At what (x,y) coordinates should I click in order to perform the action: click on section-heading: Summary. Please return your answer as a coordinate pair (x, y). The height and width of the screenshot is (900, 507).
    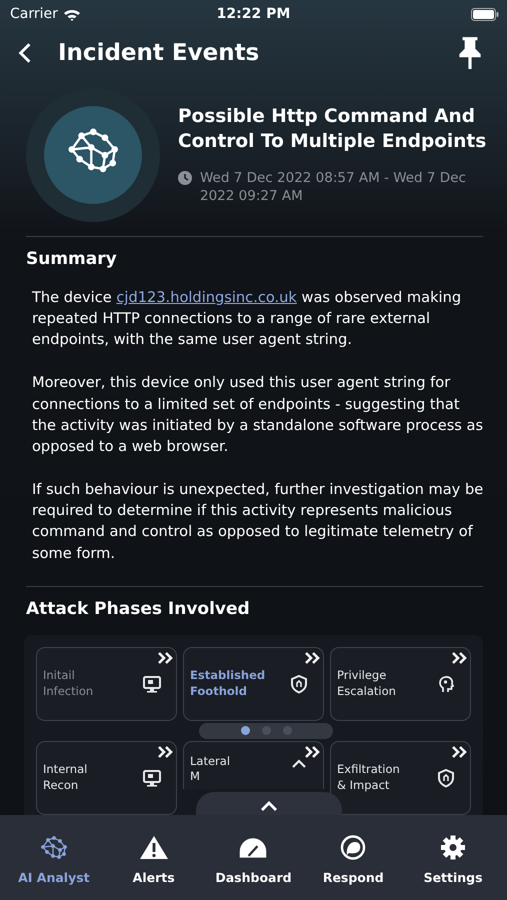
    Looking at the image, I should click on (72, 259).